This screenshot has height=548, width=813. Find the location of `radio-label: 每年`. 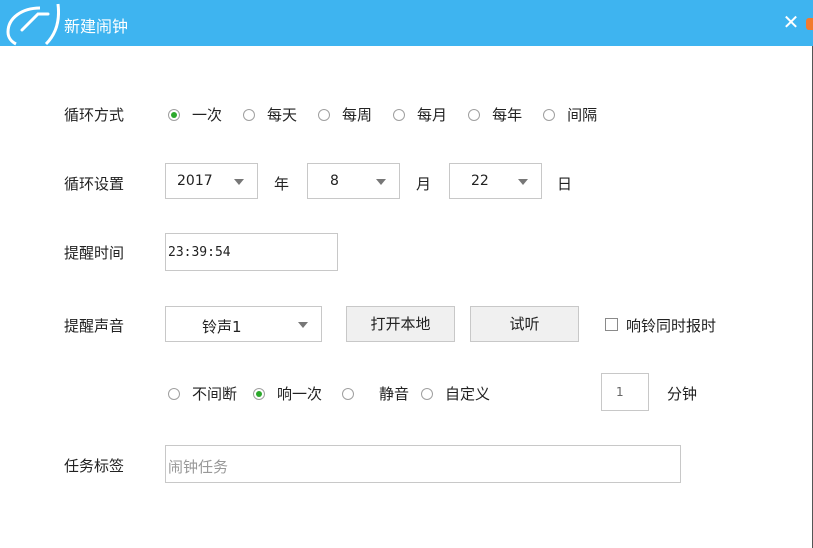

radio-label: 每年 is located at coordinates (507, 115).